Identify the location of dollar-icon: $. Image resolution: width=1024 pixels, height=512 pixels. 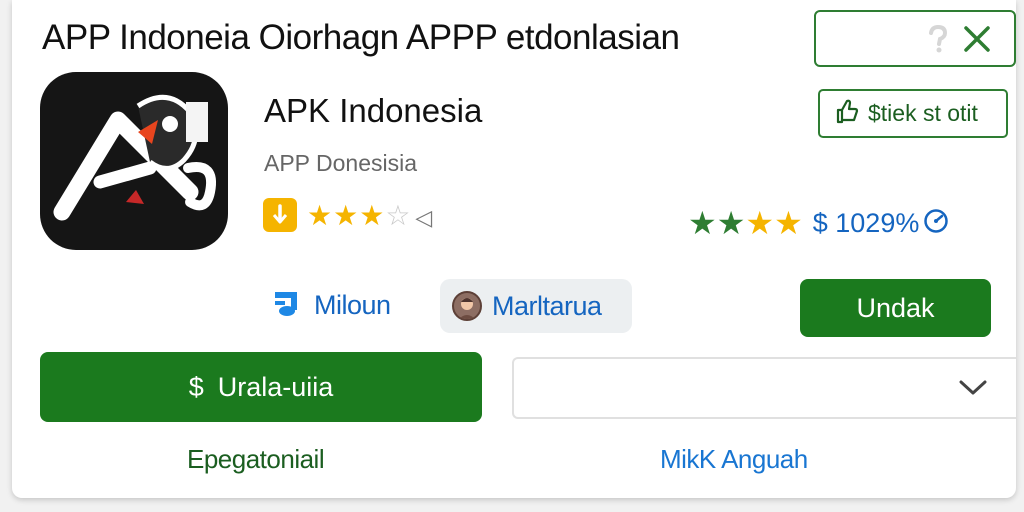
(196, 386).